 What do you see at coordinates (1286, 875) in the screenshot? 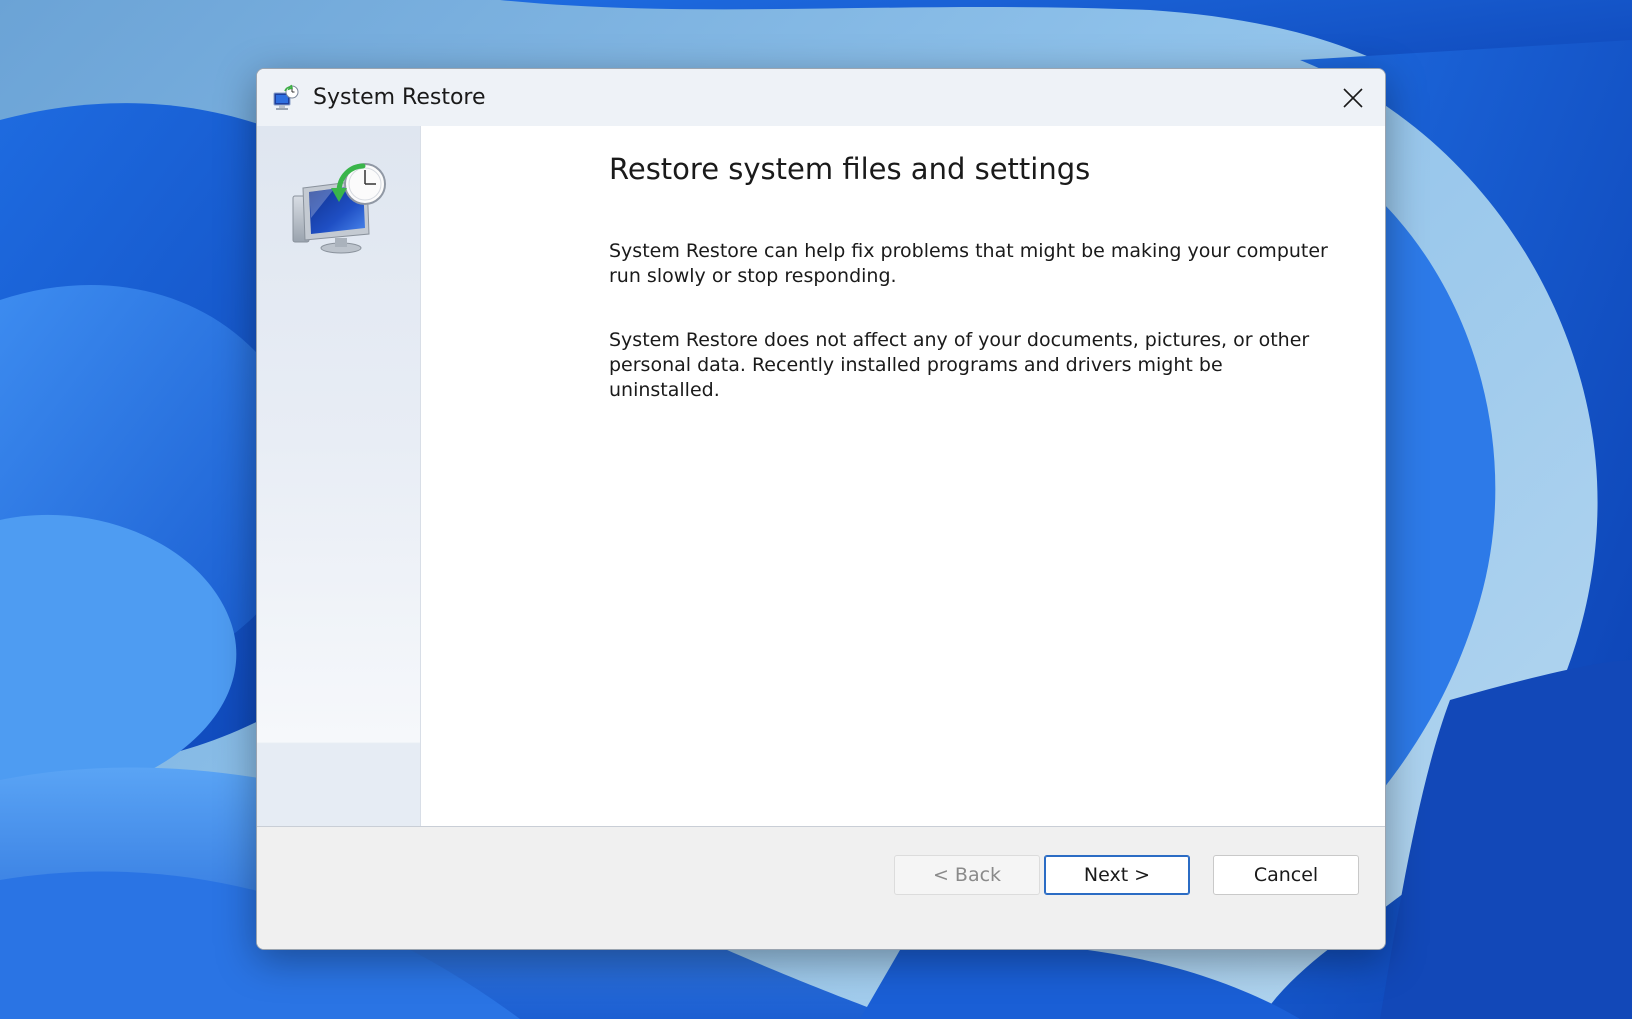
I see `cancel-button: Cancel` at bounding box center [1286, 875].